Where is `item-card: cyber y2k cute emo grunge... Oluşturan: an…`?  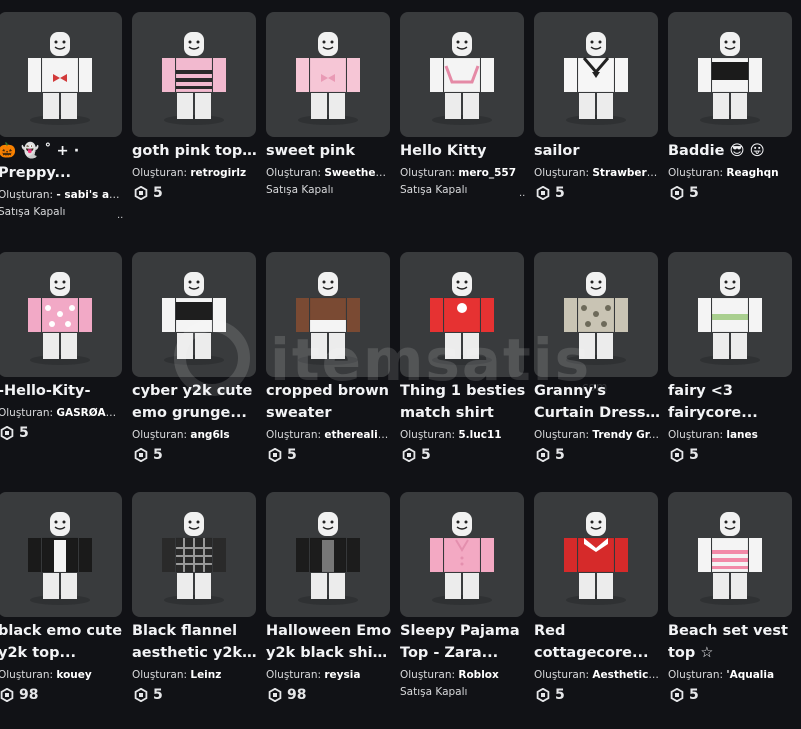
item-card: cyber y2k cute emo grunge... Oluşturan: an… is located at coordinates (195, 353).